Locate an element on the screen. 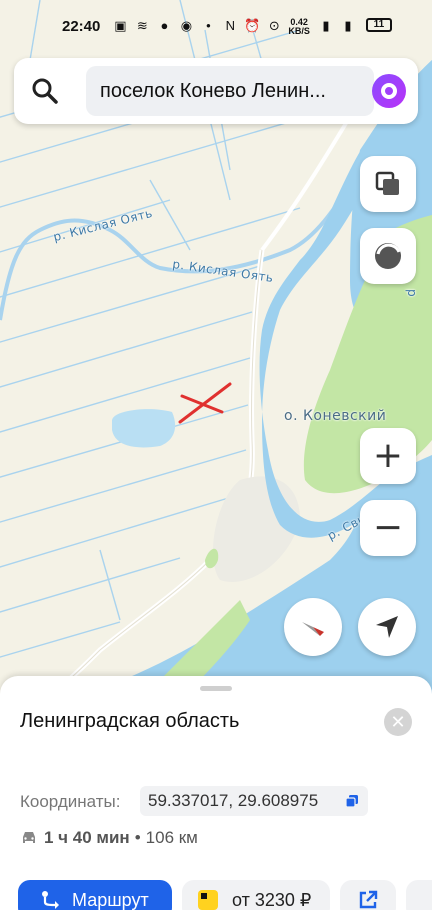 This screenshot has height=910, width=432. net-speed: 0.42 KB/S is located at coordinates (299, 27).